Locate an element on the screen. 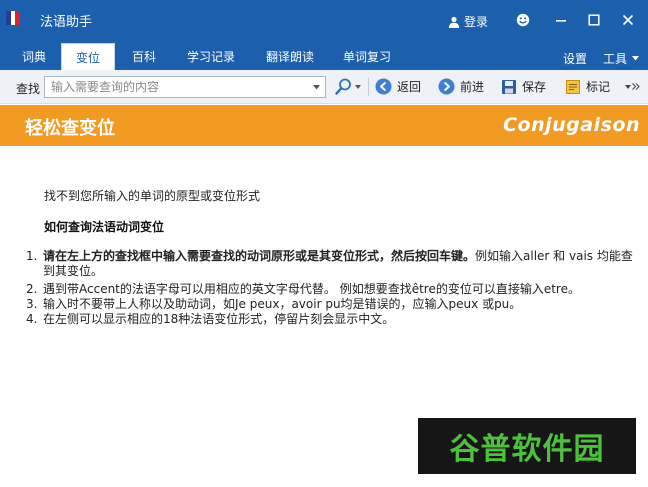  maximize-button is located at coordinates (594, 20).